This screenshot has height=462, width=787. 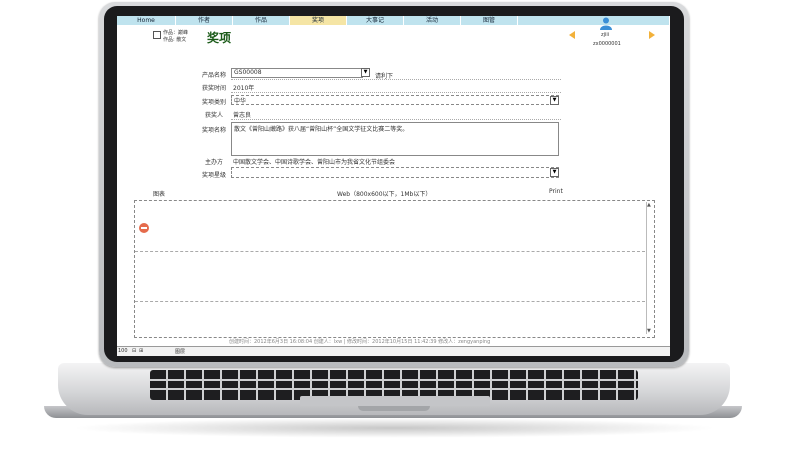 What do you see at coordinates (649, 331) in the screenshot?
I see `scroll-down-icon: ▼` at bounding box center [649, 331].